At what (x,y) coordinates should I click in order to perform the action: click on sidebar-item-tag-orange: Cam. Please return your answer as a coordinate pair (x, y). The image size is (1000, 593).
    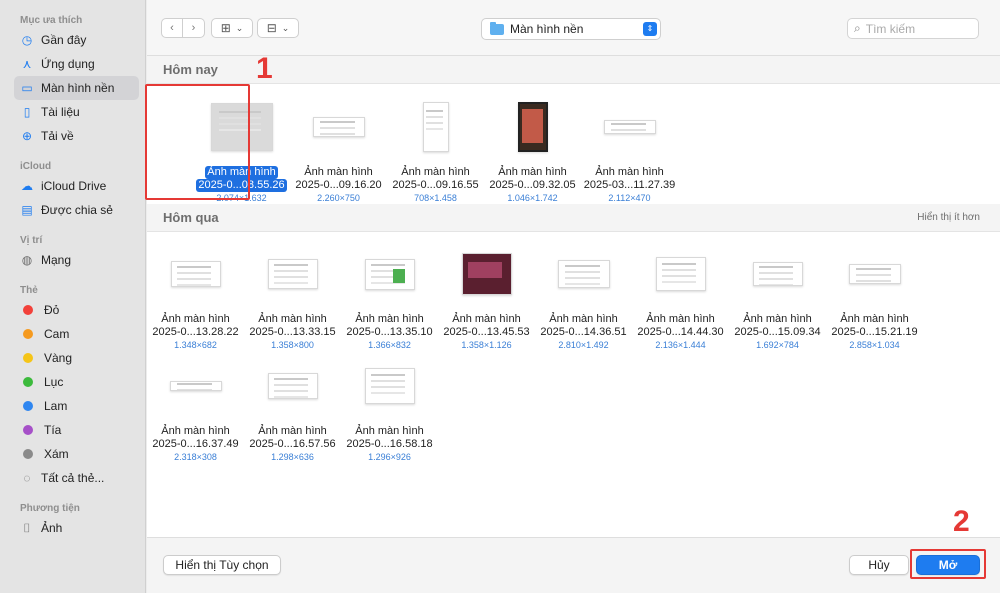
    Looking at the image, I should click on (72, 334).